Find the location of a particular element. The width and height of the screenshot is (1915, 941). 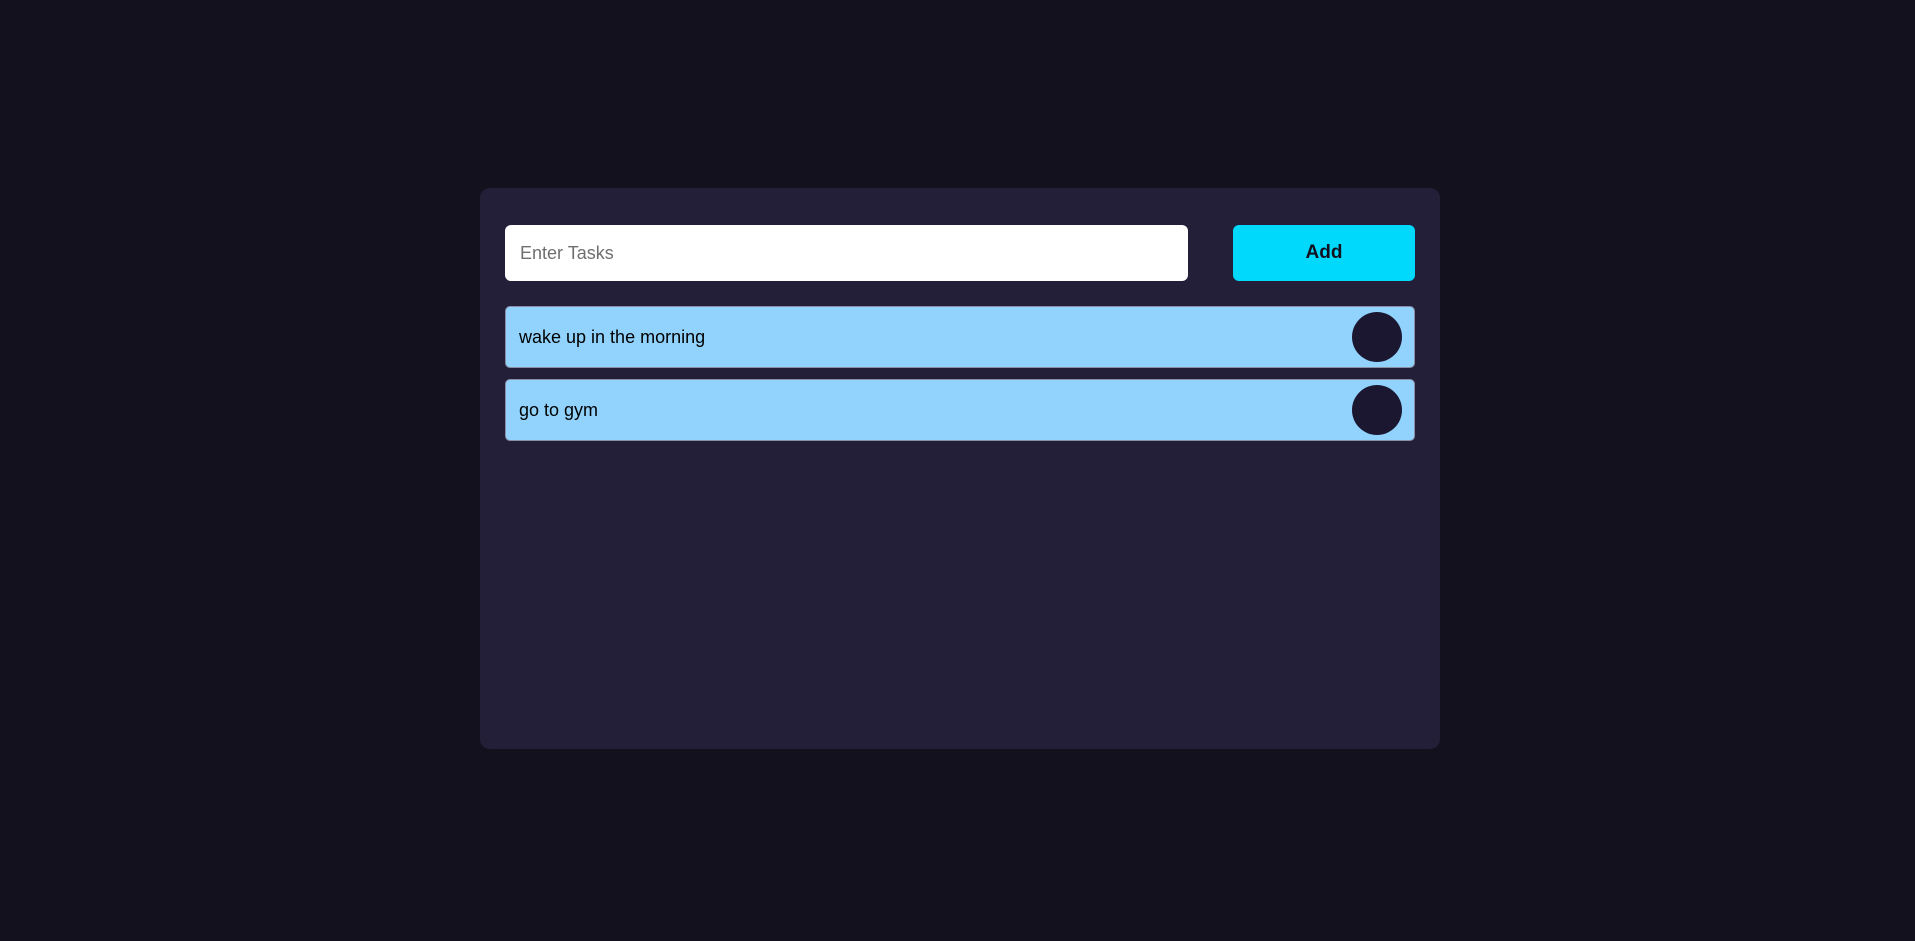

task-list: wake up in the morning go to gym is located at coordinates (960, 379).